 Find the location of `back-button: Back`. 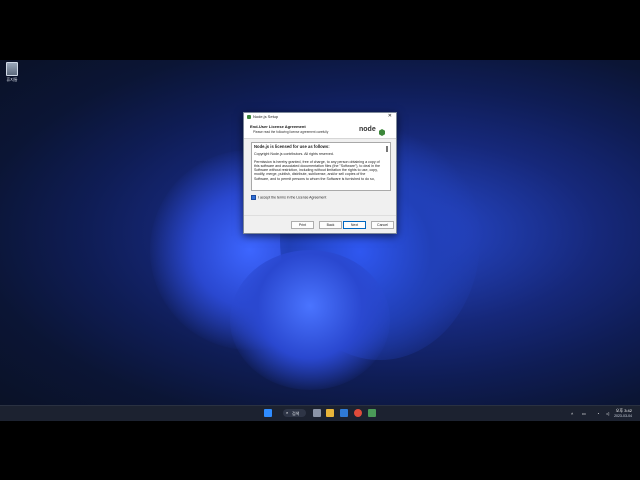

back-button: Back is located at coordinates (330, 225).